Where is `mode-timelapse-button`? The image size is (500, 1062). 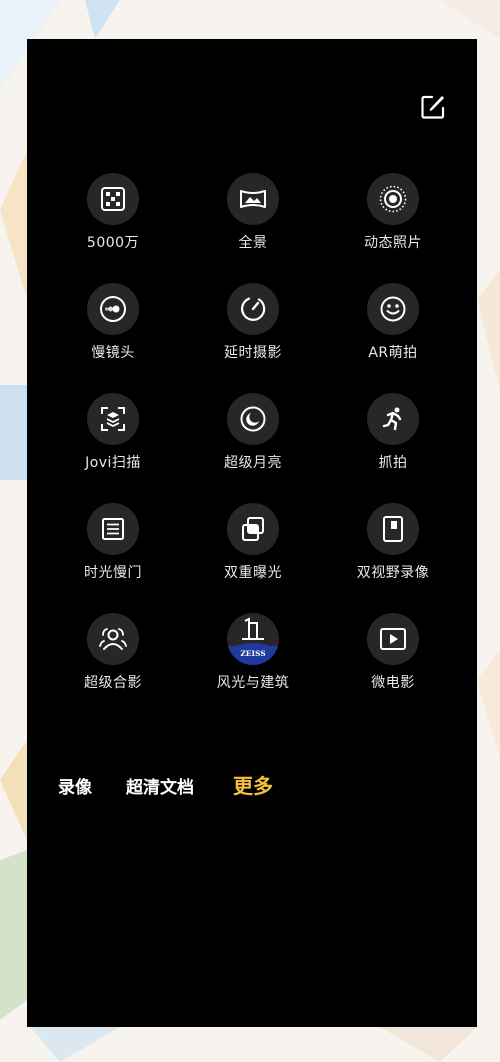
mode-timelapse-button is located at coordinates (253, 309).